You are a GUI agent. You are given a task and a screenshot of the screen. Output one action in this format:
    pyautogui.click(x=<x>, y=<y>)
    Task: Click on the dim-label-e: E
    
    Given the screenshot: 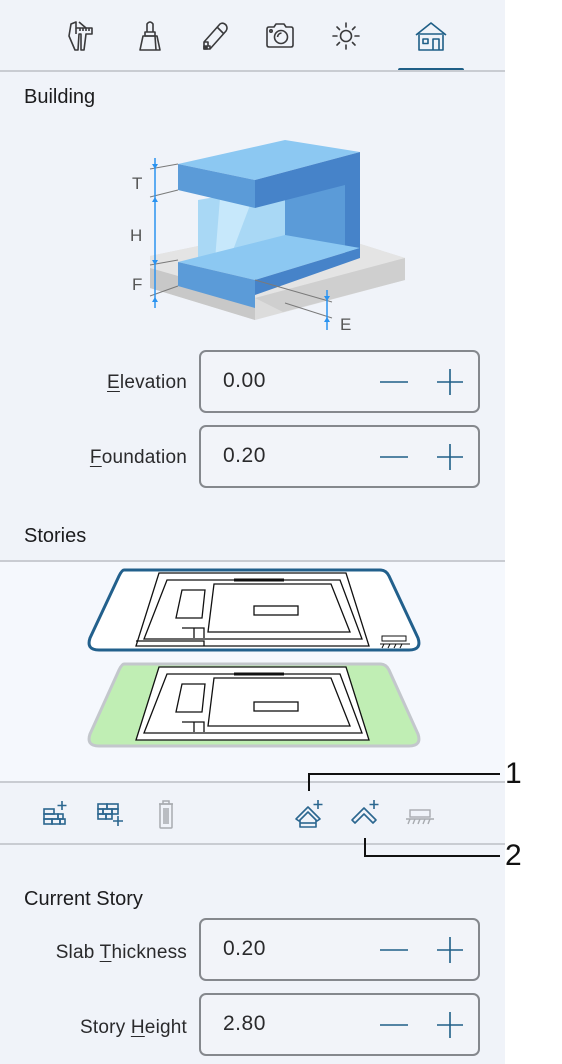 What is the action you would take?
    pyautogui.click(x=345, y=324)
    